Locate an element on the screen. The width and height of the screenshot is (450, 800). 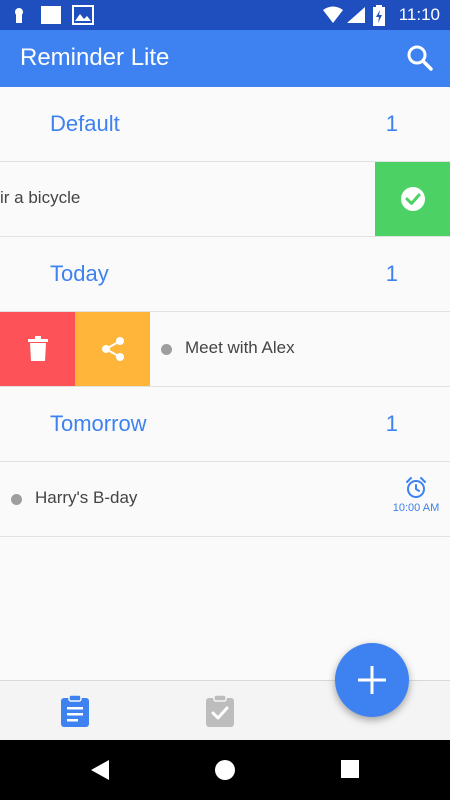
clipboard-check-icon is located at coordinates (220, 710).